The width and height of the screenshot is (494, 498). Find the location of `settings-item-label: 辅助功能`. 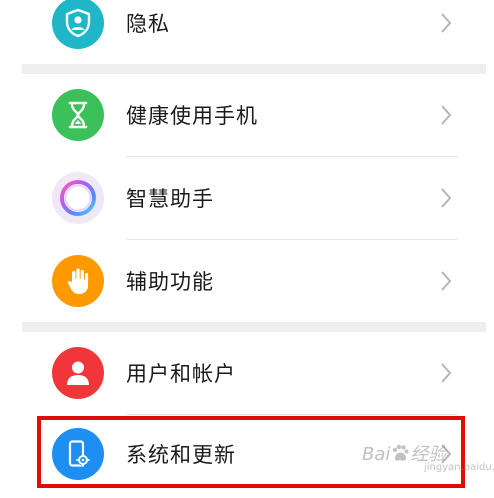

settings-item-label: 辅助功能 is located at coordinates (170, 282).